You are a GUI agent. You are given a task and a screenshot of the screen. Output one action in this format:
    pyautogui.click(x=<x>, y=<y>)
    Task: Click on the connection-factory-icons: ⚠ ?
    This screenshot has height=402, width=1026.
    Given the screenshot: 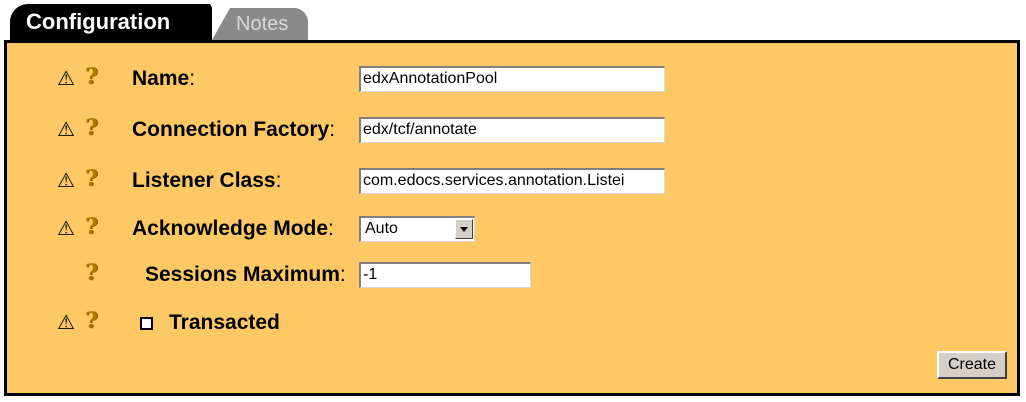 What is the action you would take?
    pyautogui.click(x=87, y=129)
    